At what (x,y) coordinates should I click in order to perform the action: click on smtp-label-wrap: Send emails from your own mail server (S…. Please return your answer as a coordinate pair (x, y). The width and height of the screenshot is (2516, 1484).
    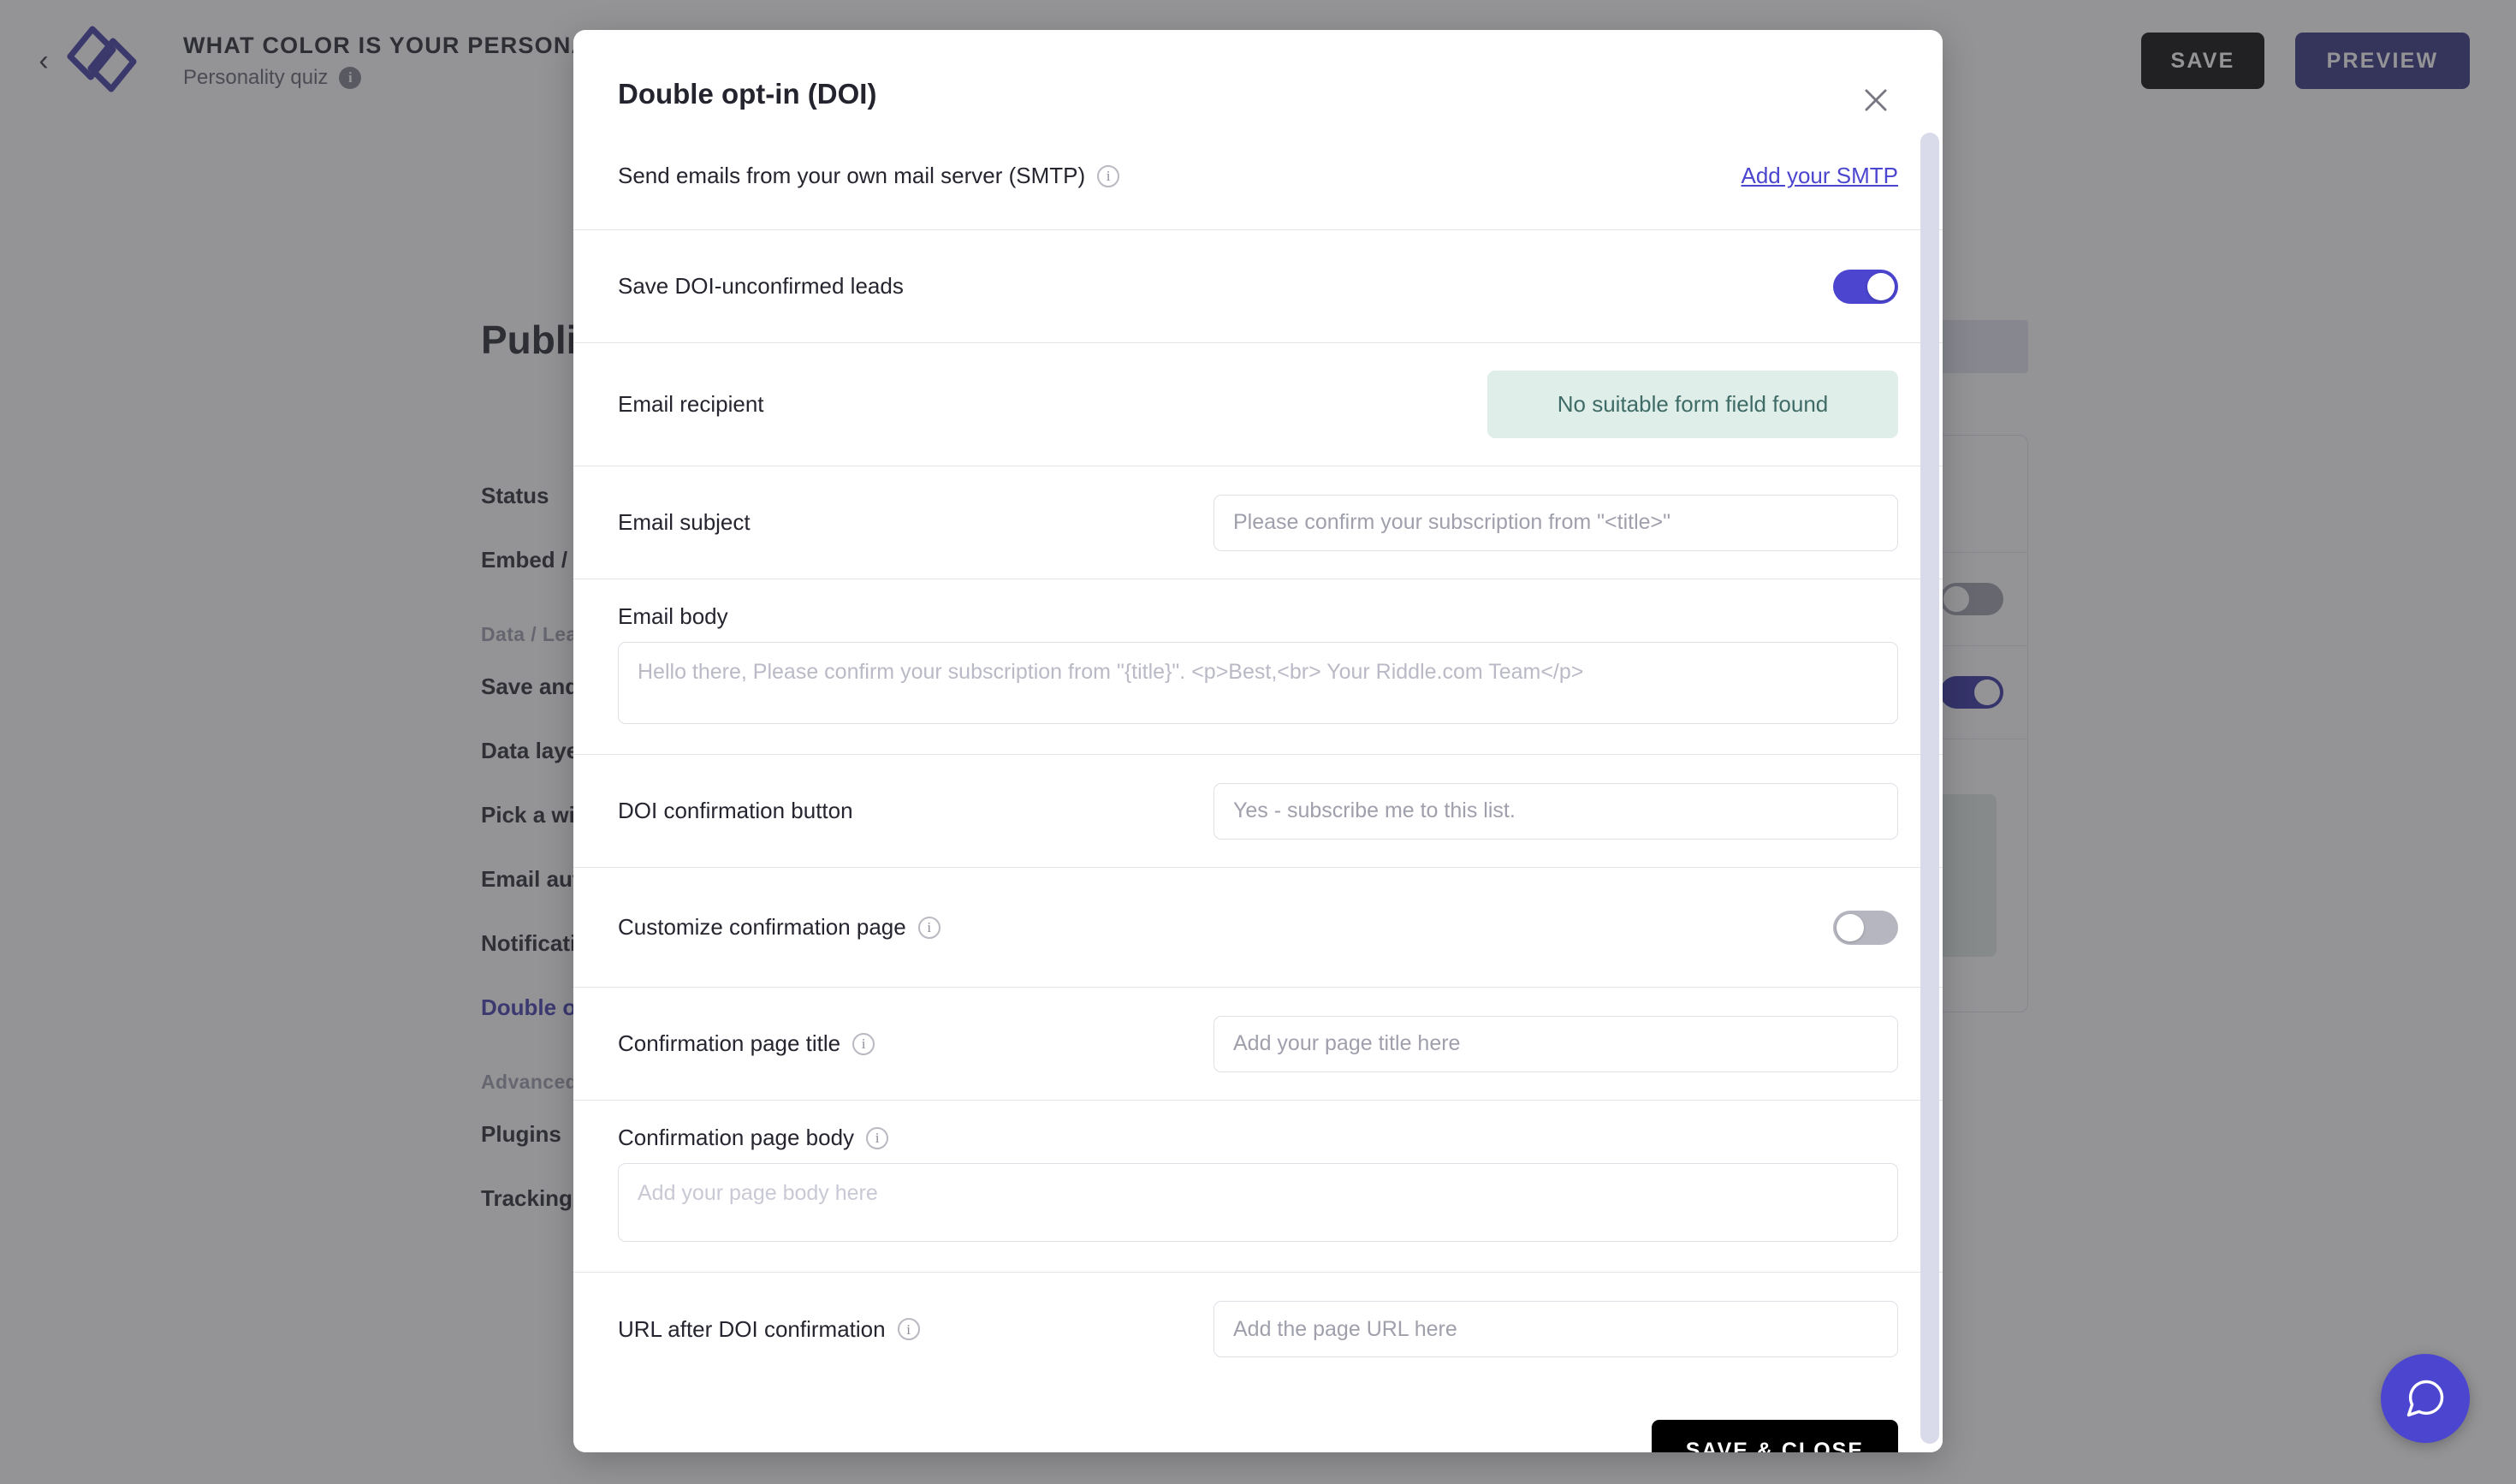
    Looking at the image, I should click on (869, 176).